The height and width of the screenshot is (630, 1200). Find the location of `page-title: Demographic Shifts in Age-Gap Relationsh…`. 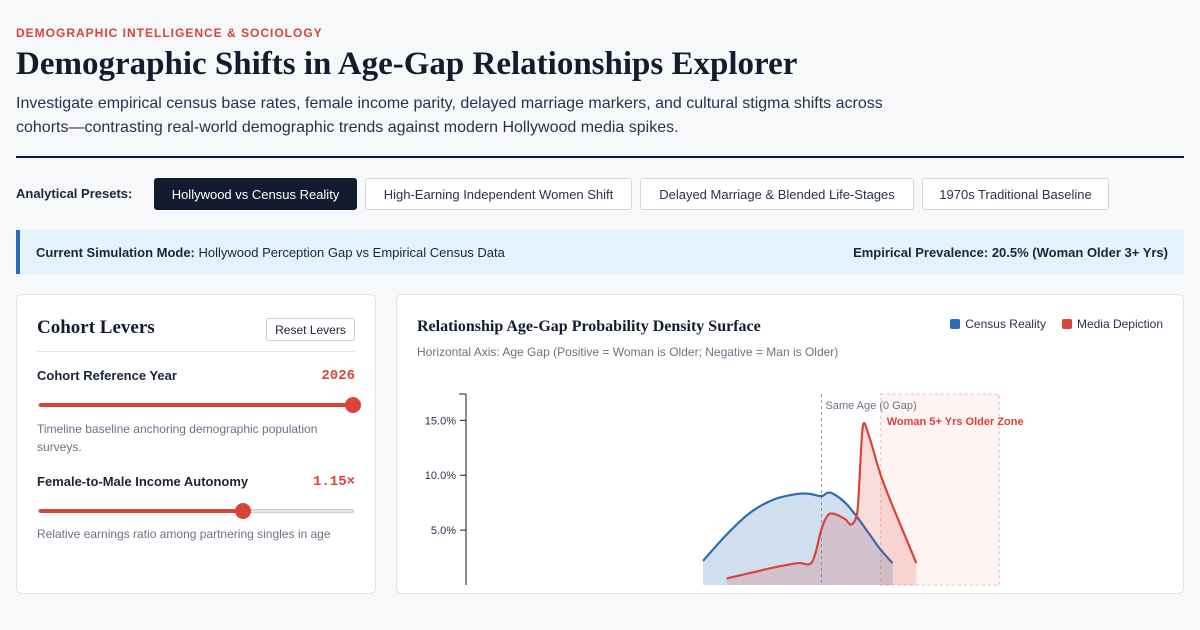

page-title: Demographic Shifts in Age-Gap Relationsh… is located at coordinates (407, 64).